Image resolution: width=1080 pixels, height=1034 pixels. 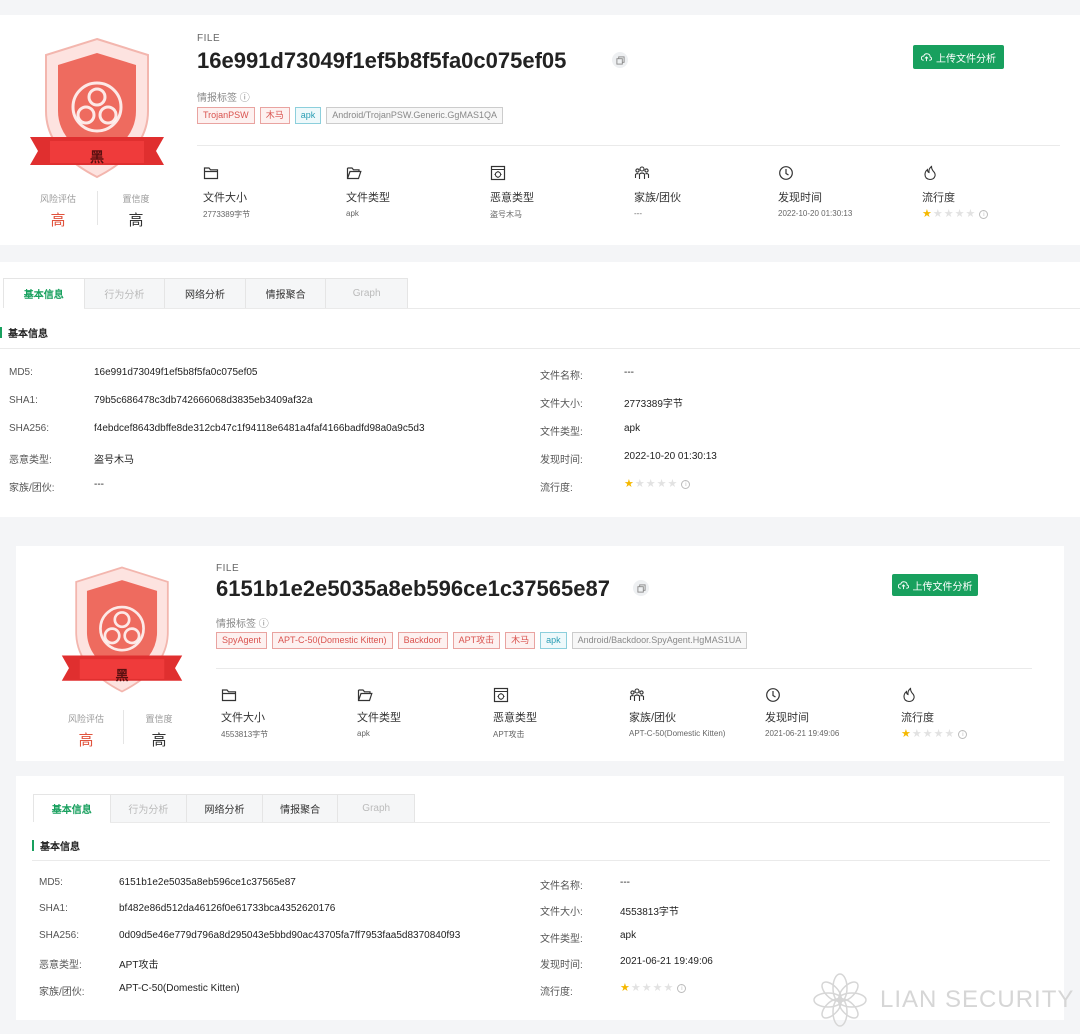 What do you see at coordinates (414, 115) in the screenshot?
I see `tag-item: Android/TrojanPSW.Generic.GgMAS1QA` at bounding box center [414, 115].